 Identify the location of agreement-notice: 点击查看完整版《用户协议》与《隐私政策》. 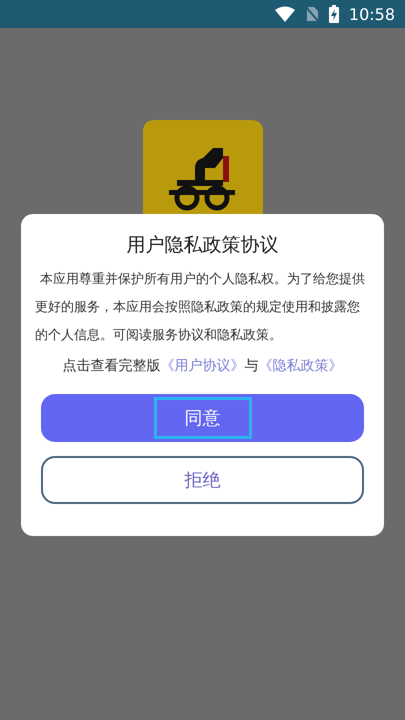
(203, 366).